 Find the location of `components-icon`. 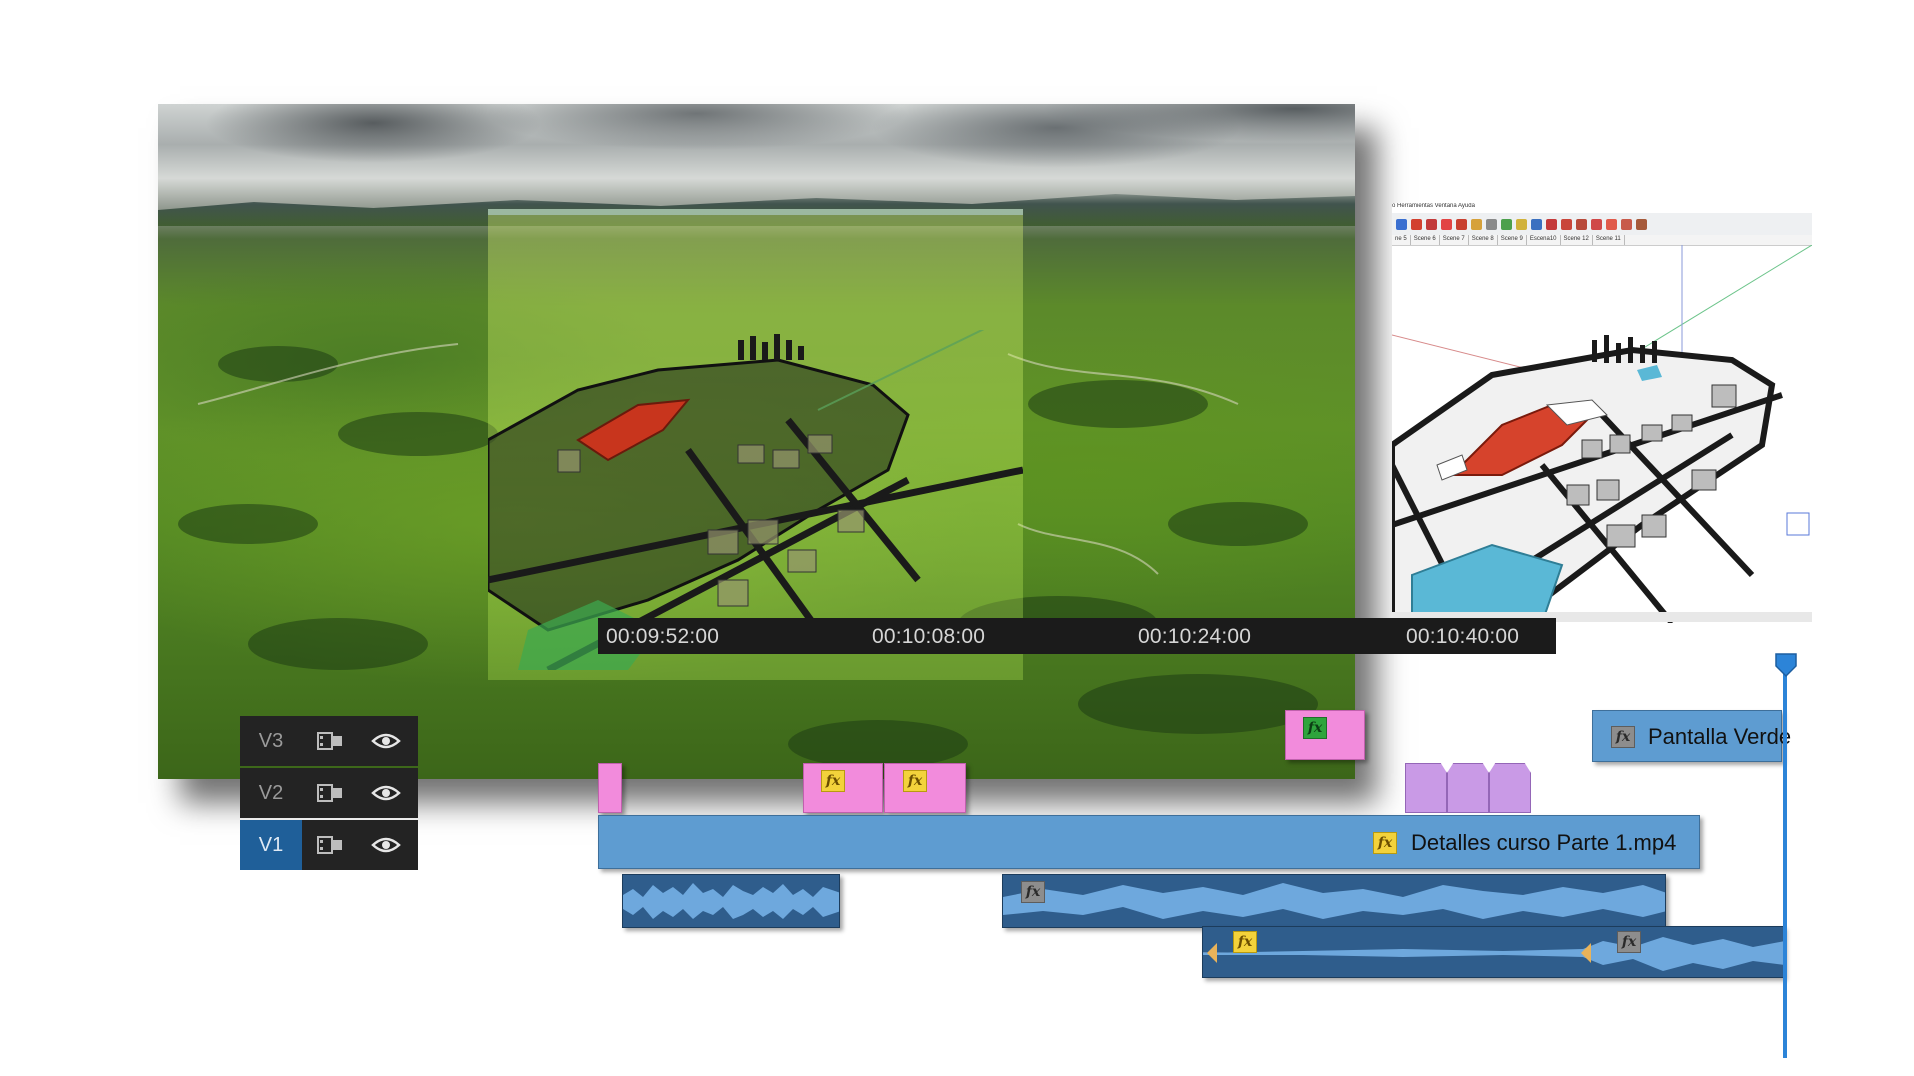

components-icon is located at coordinates (1581, 224).